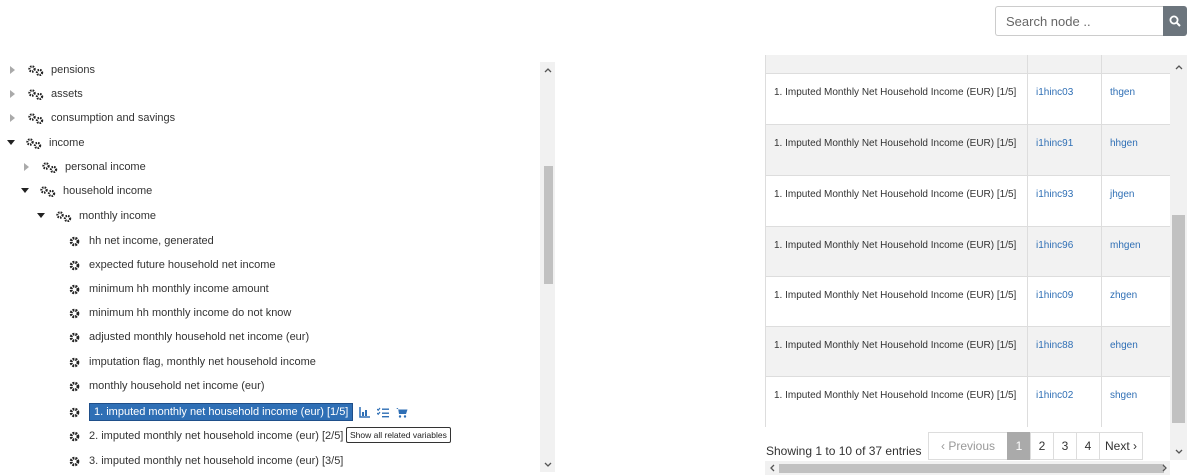 The image size is (1187, 475). What do you see at coordinates (179, 289) in the screenshot?
I see `tree-leaf-label: minimum hh monthly income amount` at bounding box center [179, 289].